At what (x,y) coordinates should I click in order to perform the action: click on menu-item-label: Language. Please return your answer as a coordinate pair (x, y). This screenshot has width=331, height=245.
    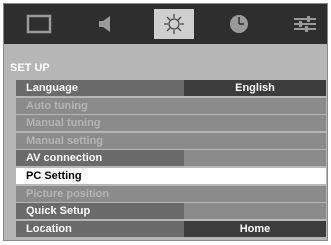
    Looking at the image, I should click on (100, 88).